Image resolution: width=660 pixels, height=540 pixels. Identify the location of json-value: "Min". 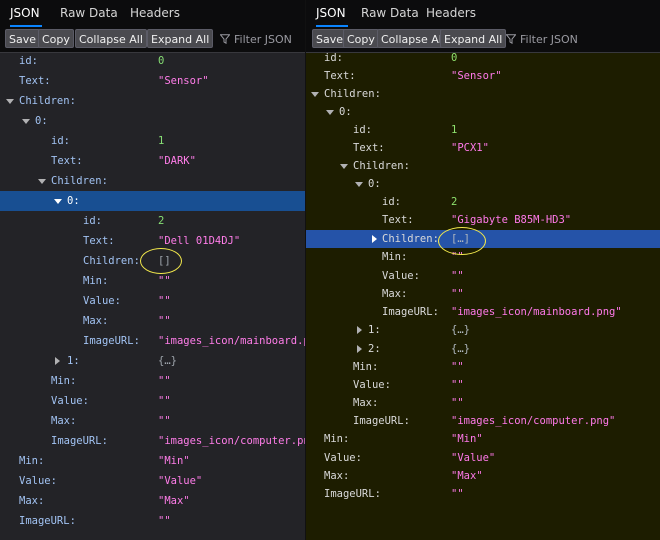
(467, 439).